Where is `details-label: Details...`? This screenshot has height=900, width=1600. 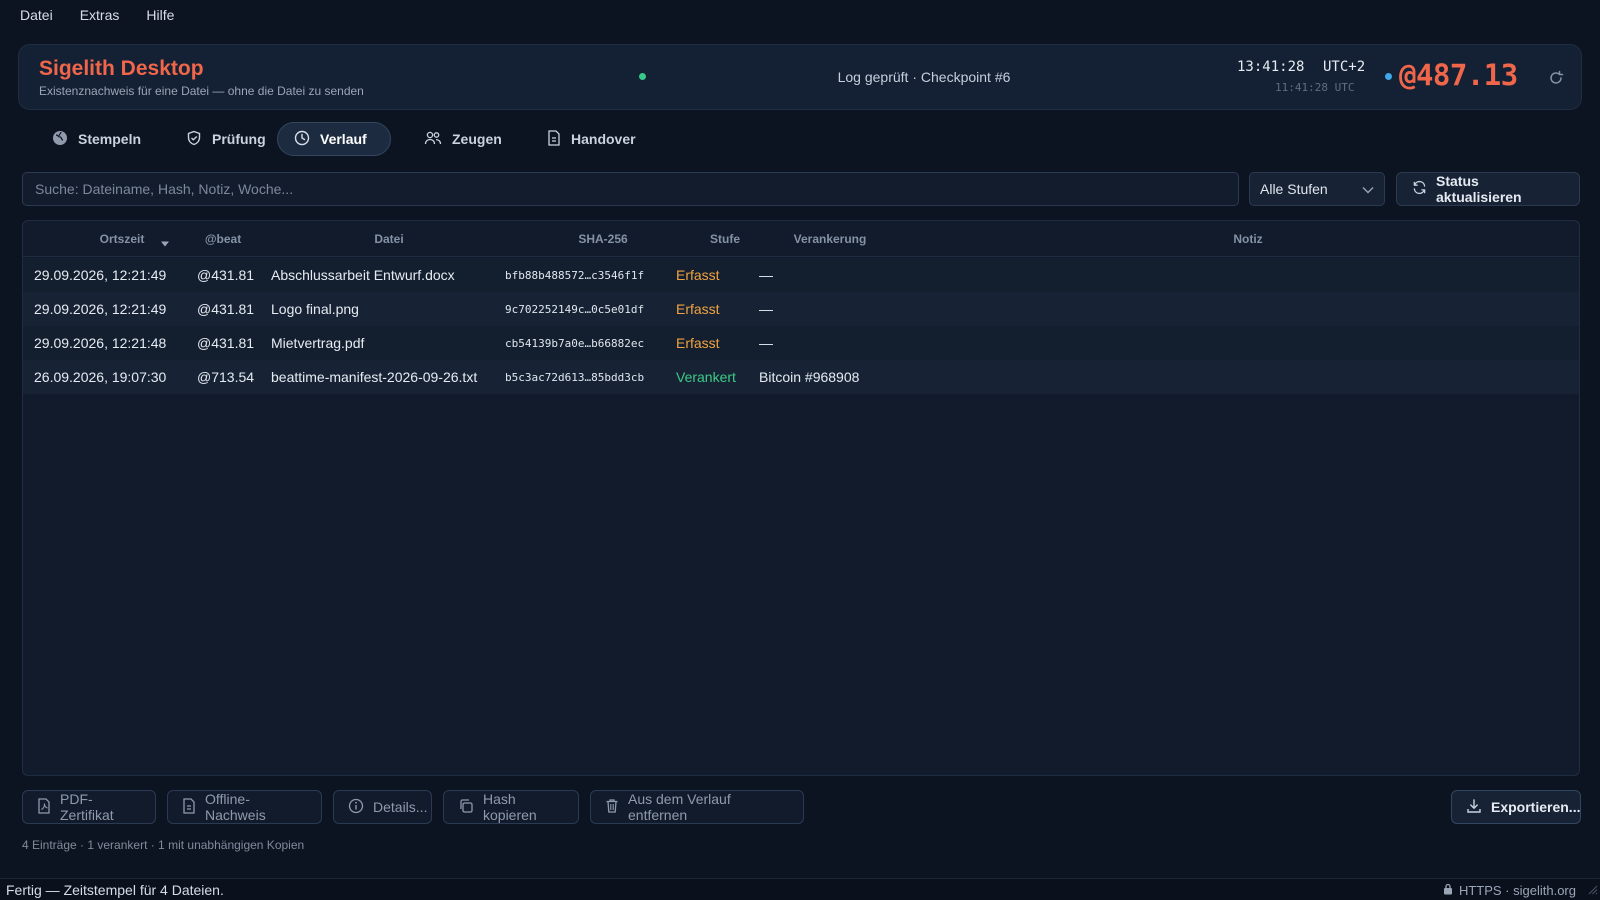 details-label: Details... is located at coordinates (400, 807).